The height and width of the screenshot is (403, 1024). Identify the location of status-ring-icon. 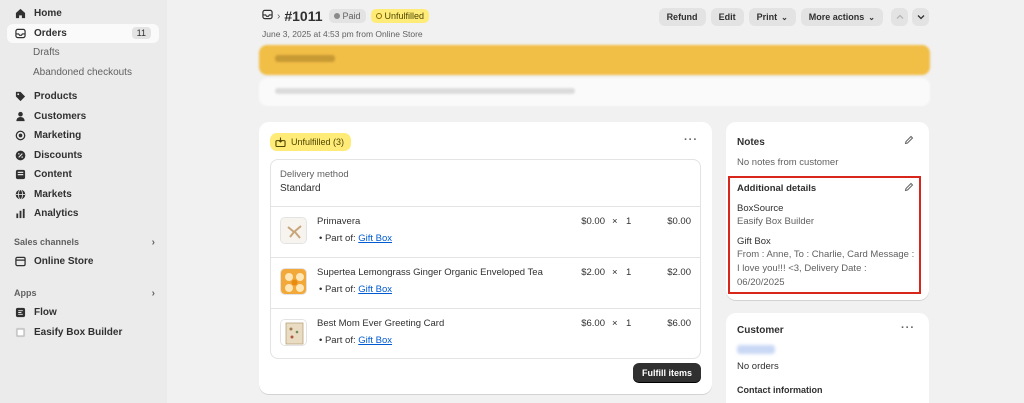
(378, 16).